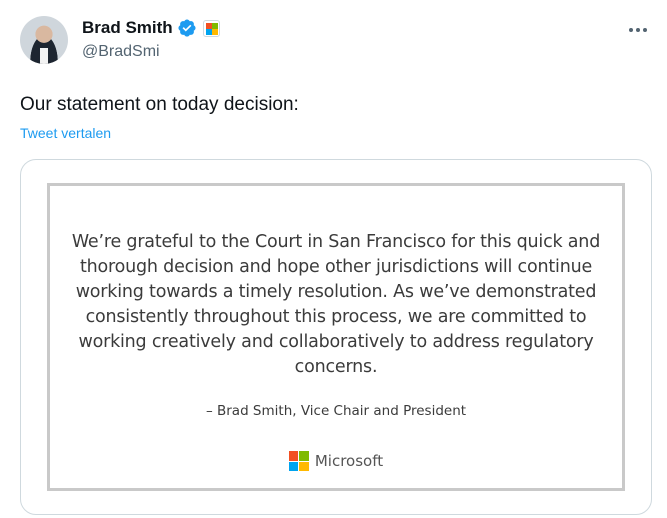  I want to click on affiliate-logo-icon, so click(211, 28).